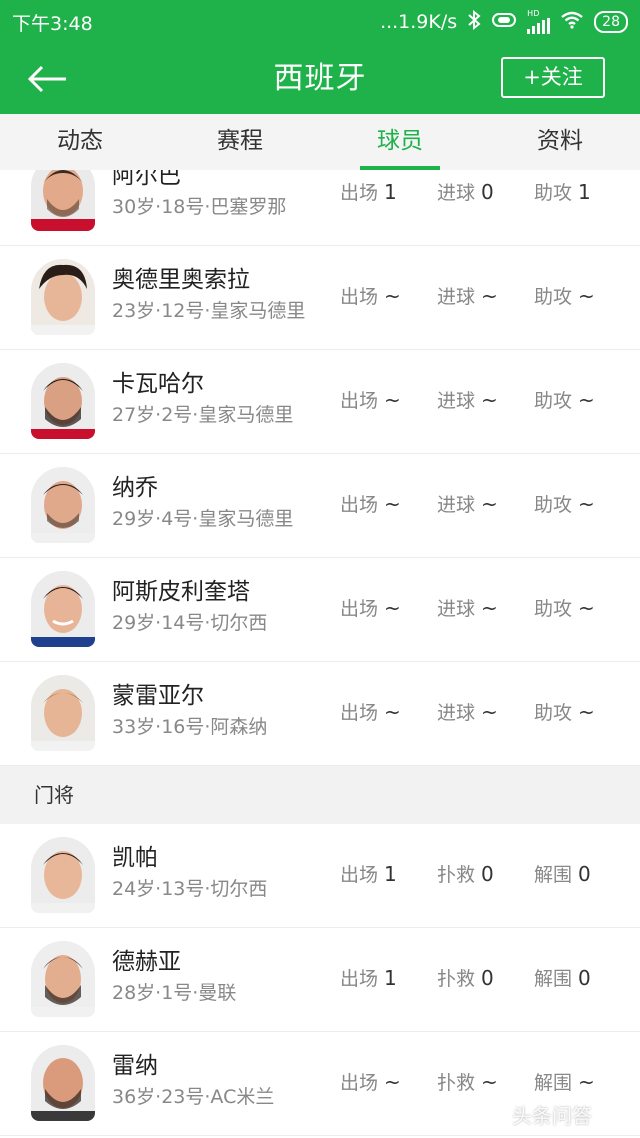  Describe the element at coordinates (190, 727) in the screenshot. I see `player-meta: 33岁·16号·阿森纳` at that location.